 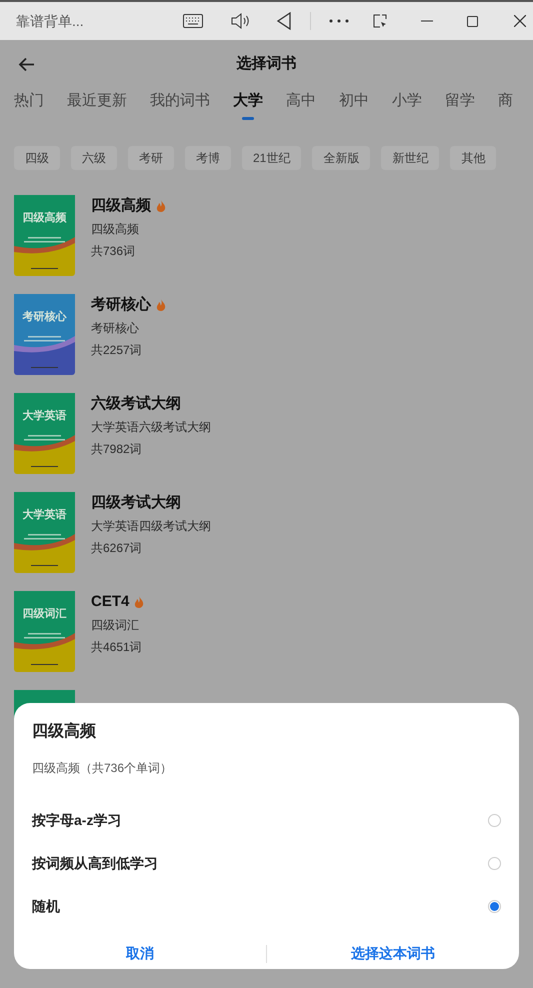 I want to click on category-tab: 最近更新, so click(x=97, y=105).